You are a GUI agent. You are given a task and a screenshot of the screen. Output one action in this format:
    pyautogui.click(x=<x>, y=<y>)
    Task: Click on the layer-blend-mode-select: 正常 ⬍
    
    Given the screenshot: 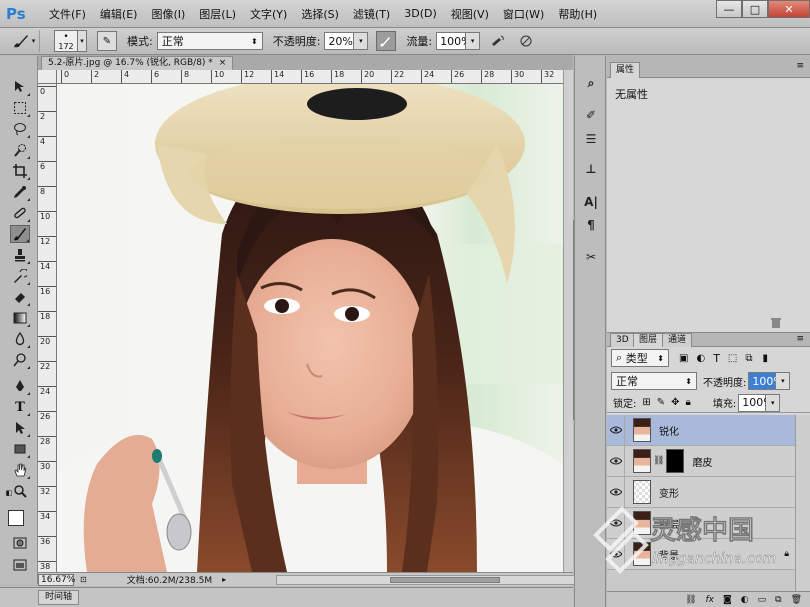 What is the action you would take?
    pyautogui.click(x=654, y=381)
    